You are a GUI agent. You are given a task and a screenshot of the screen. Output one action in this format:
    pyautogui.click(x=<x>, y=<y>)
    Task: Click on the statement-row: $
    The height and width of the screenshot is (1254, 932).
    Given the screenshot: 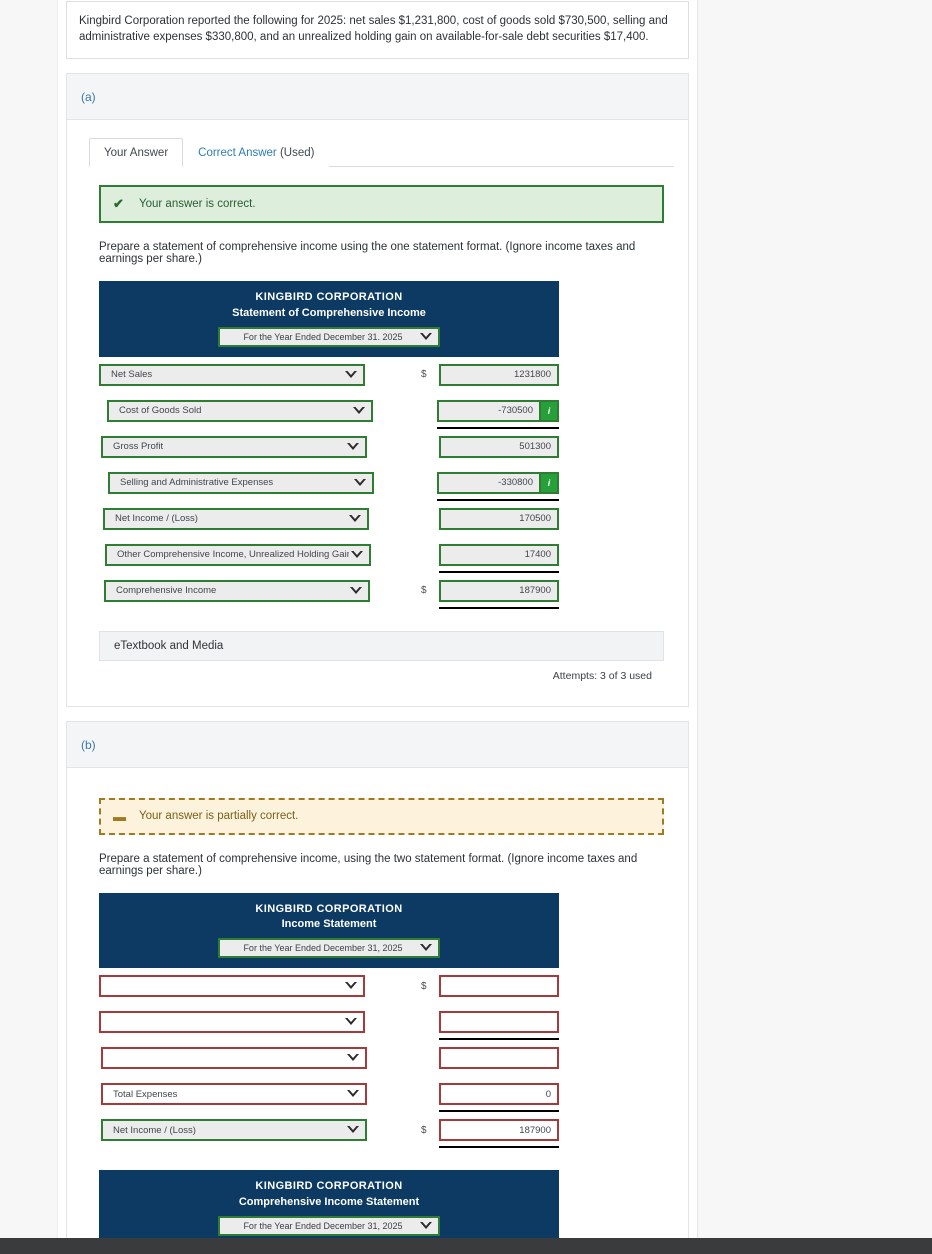 What is the action you would take?
    pyautogui.click(x=329, y=986)
    